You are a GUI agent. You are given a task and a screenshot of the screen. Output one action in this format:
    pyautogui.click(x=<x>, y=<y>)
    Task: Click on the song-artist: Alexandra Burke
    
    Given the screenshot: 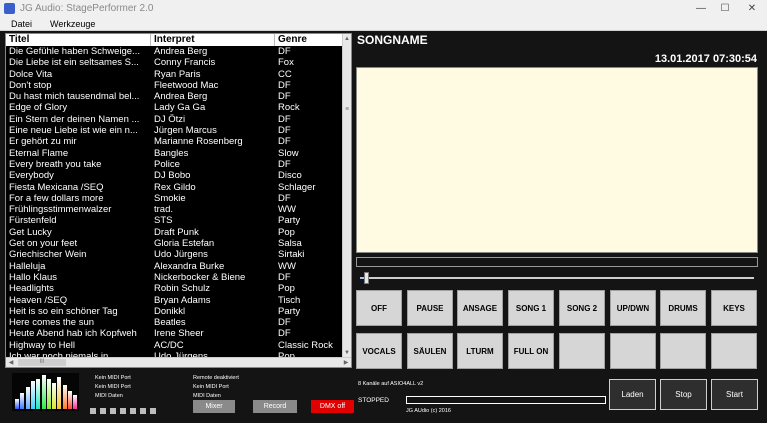 What is the action you would take?
    pyautogui.click(x=189, y=266)
    